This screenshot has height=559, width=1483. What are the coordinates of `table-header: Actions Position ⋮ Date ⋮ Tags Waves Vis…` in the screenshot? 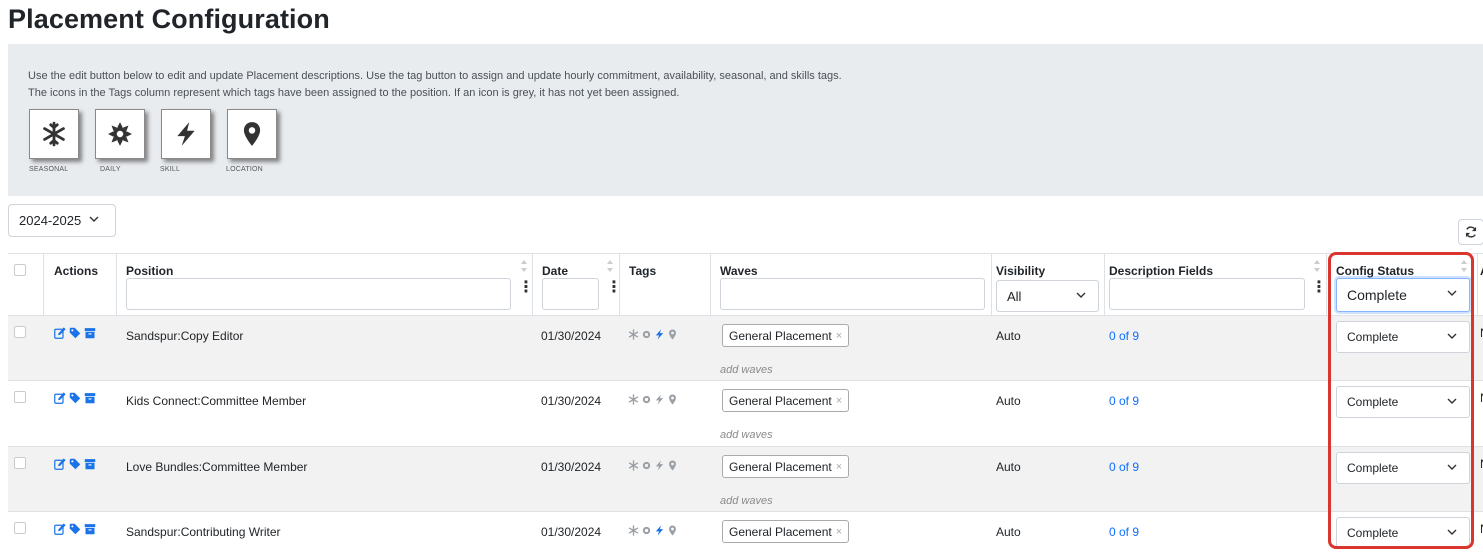 It's located at (745, 284).